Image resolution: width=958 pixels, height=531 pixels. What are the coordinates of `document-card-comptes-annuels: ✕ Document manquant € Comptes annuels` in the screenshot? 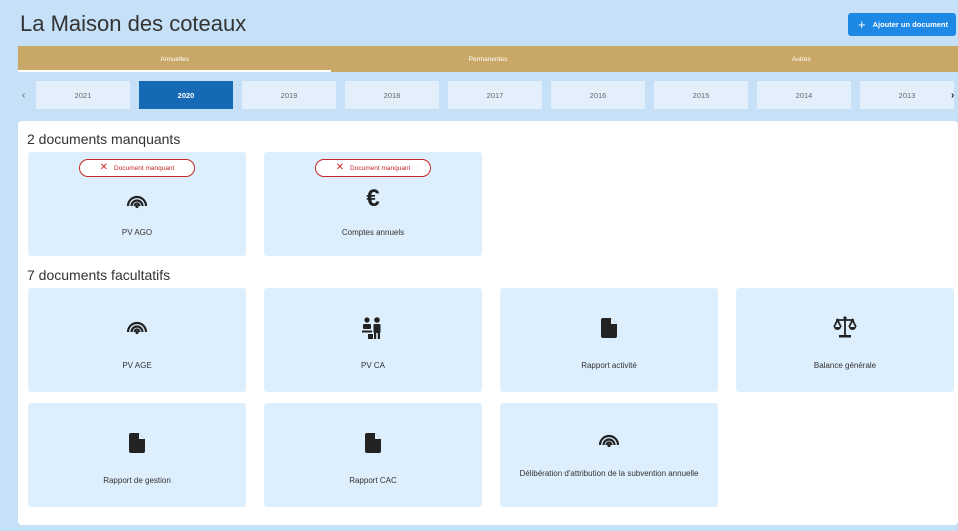 It's located at (373, 204).